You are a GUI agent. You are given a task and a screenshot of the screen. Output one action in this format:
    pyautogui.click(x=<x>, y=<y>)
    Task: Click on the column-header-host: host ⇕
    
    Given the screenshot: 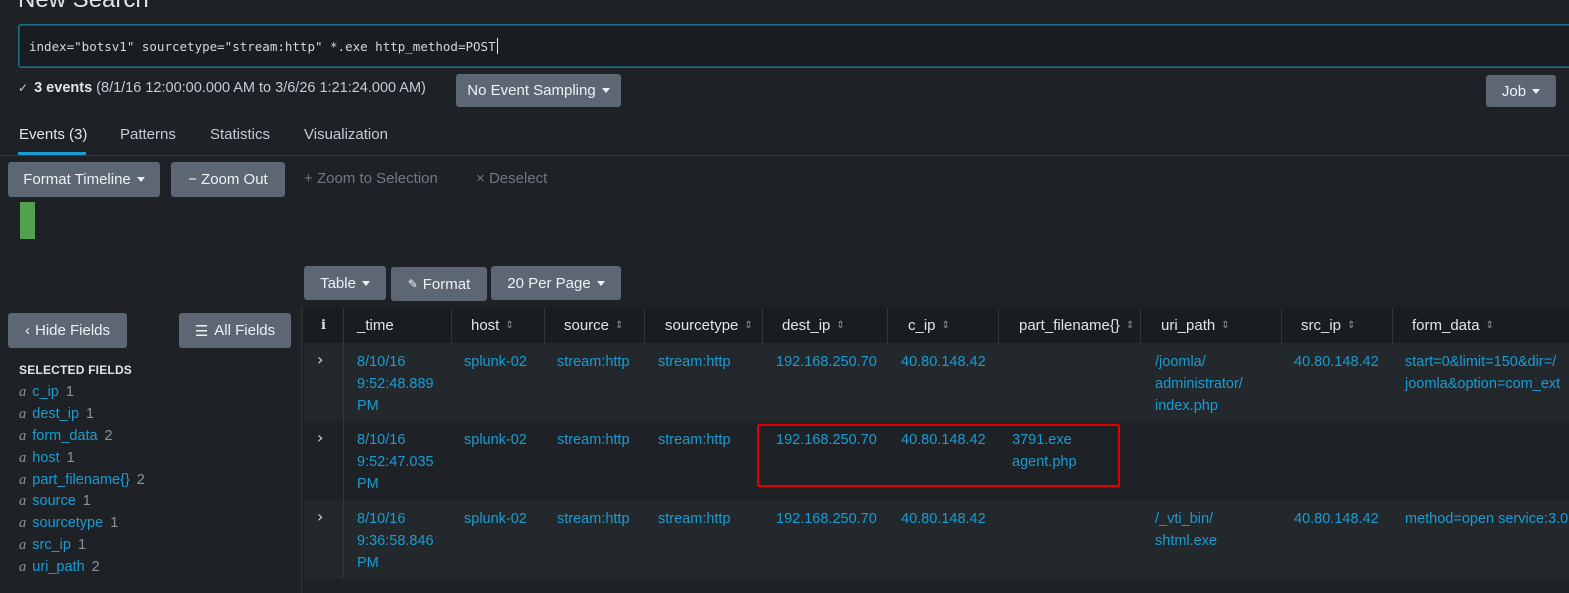 What is the action you would take?
    pyautogui.click(x=498, y=325)
    